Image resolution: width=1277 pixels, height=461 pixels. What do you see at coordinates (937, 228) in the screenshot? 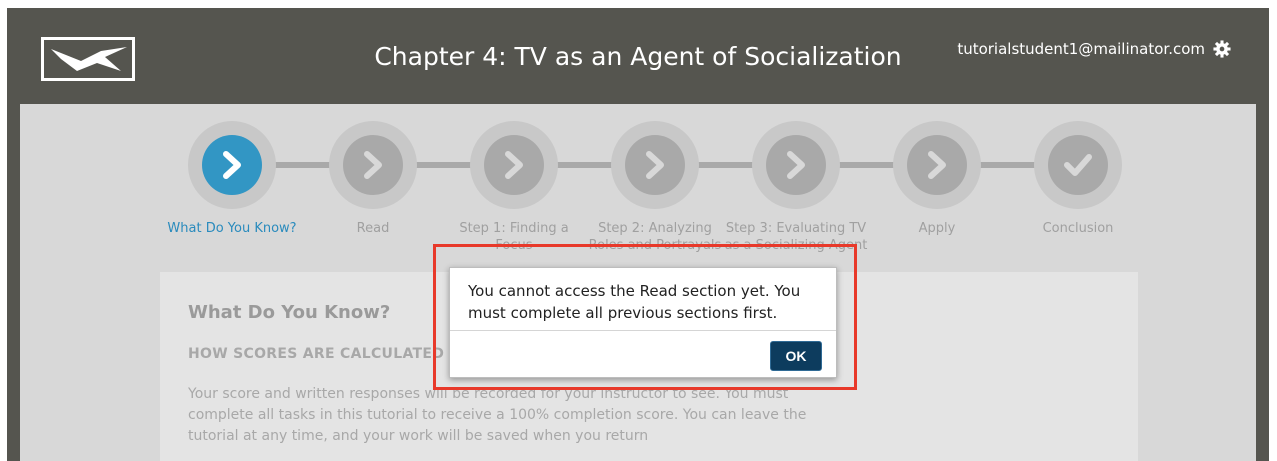
I see `step-label: Apply` at bounding box center [937, 228].